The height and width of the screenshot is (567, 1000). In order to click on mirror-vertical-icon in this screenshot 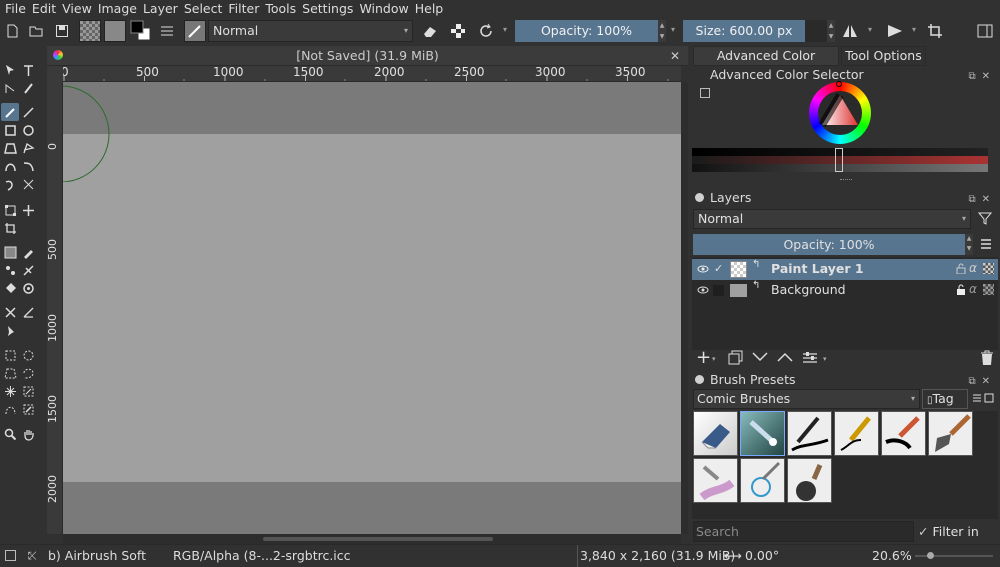, I will do `click(895, 31)`.